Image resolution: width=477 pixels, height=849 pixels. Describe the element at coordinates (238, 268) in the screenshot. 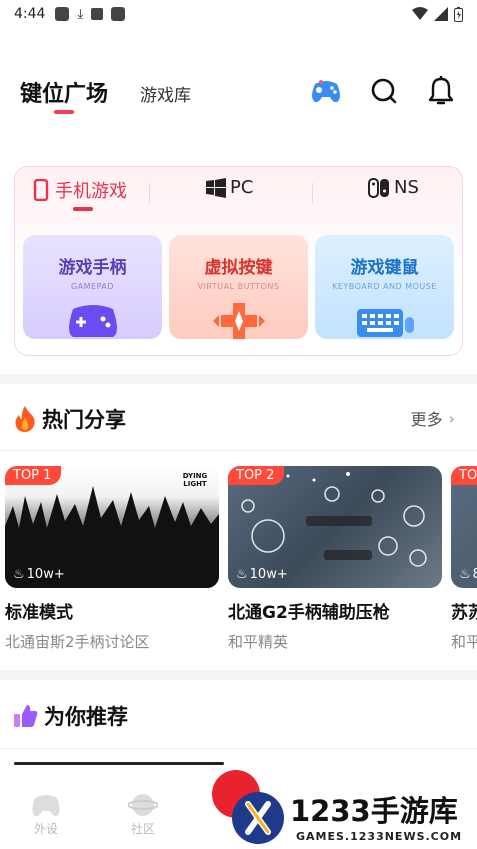

I see `tile-title: 虚拟按键` at that location.